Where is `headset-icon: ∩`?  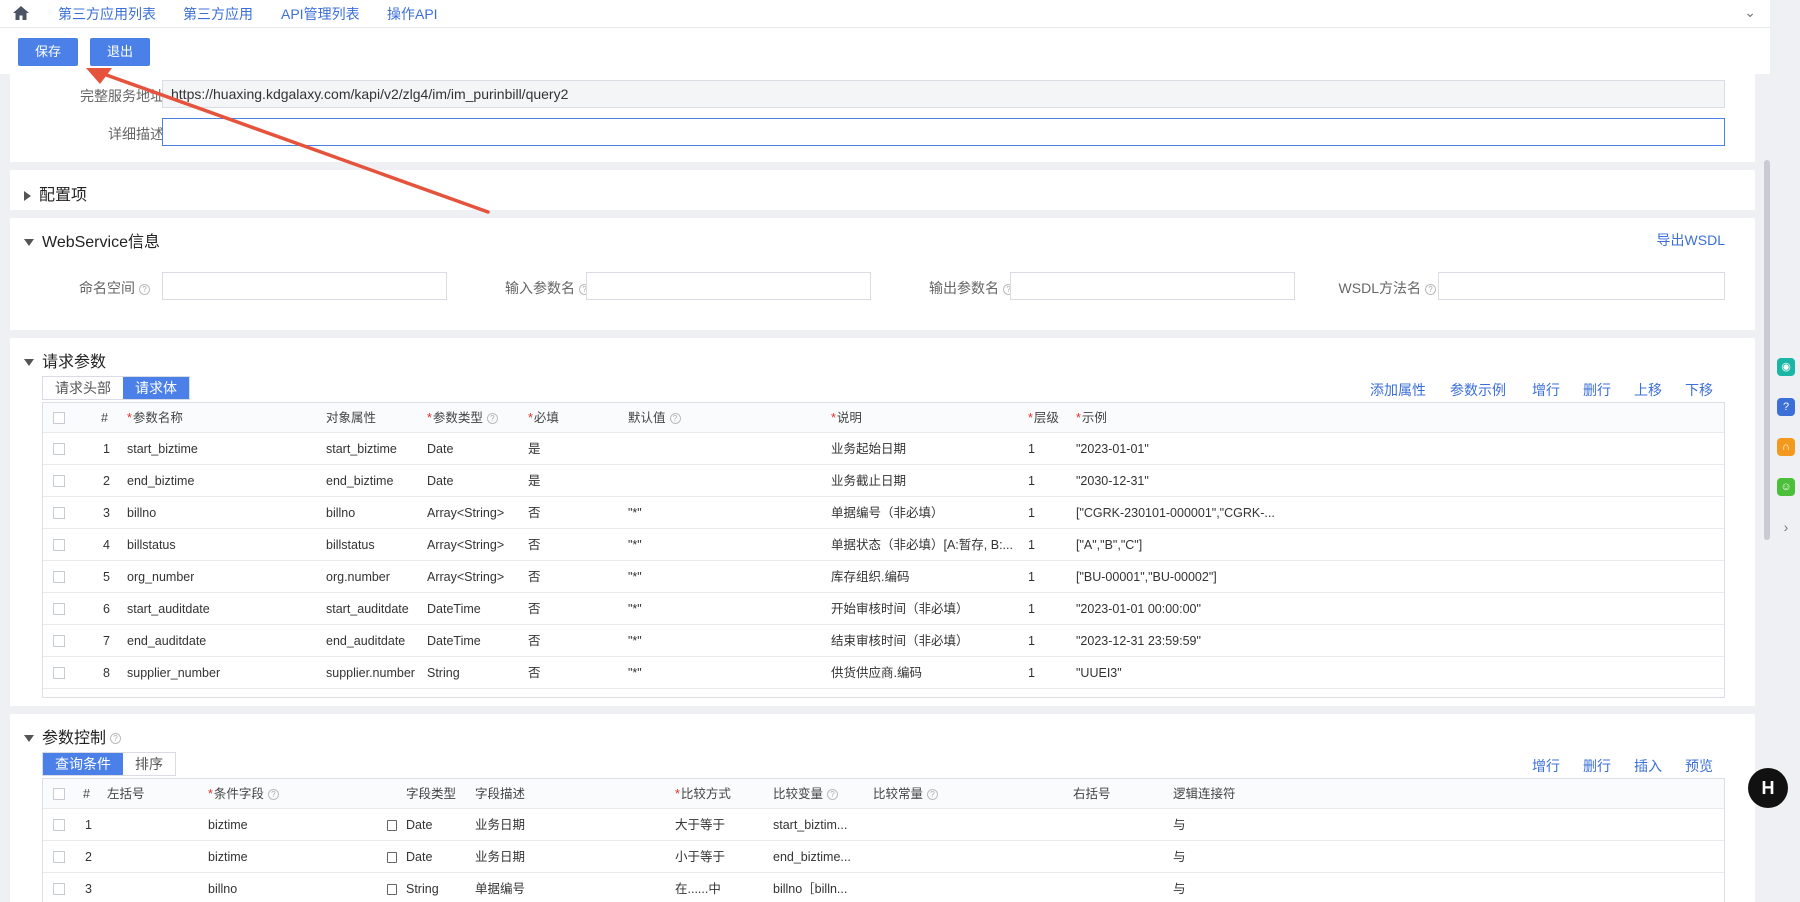 headset-icon: ∩ is located at coordinates (1786, 447).